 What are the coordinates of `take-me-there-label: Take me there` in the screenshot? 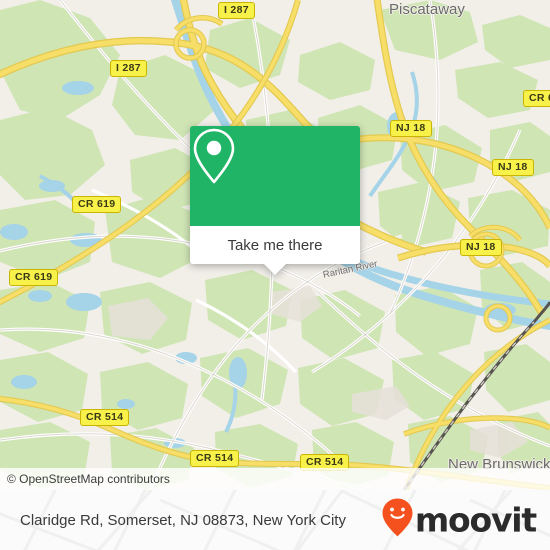 It's located at (275, 245).